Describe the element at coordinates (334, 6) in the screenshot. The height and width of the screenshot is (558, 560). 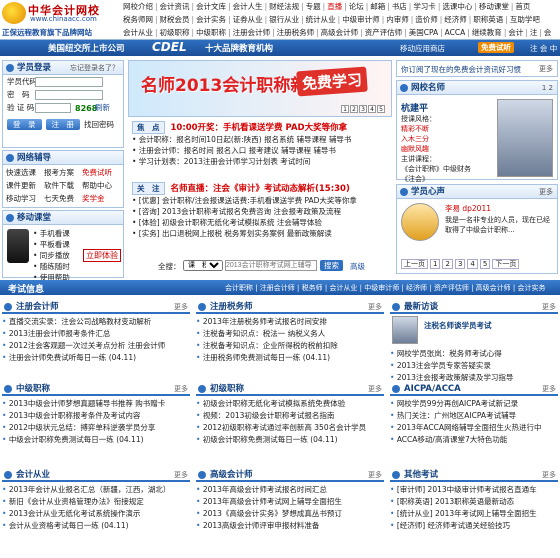
I see `nav-link: 直播` at that location.